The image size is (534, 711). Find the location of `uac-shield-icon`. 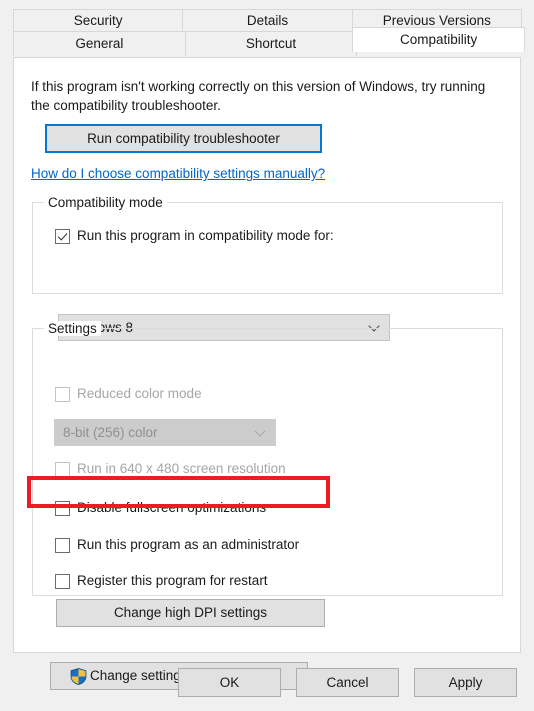

uac-shield-icon is located at coordinates (78, 676).